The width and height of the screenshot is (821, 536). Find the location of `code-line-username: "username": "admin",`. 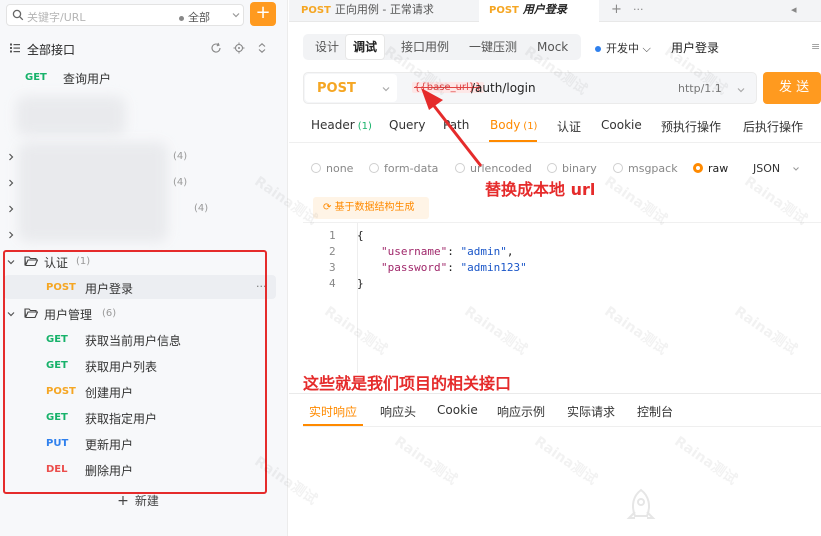

code-line-username: "username": "admin", is located at coordinates (447, 251).